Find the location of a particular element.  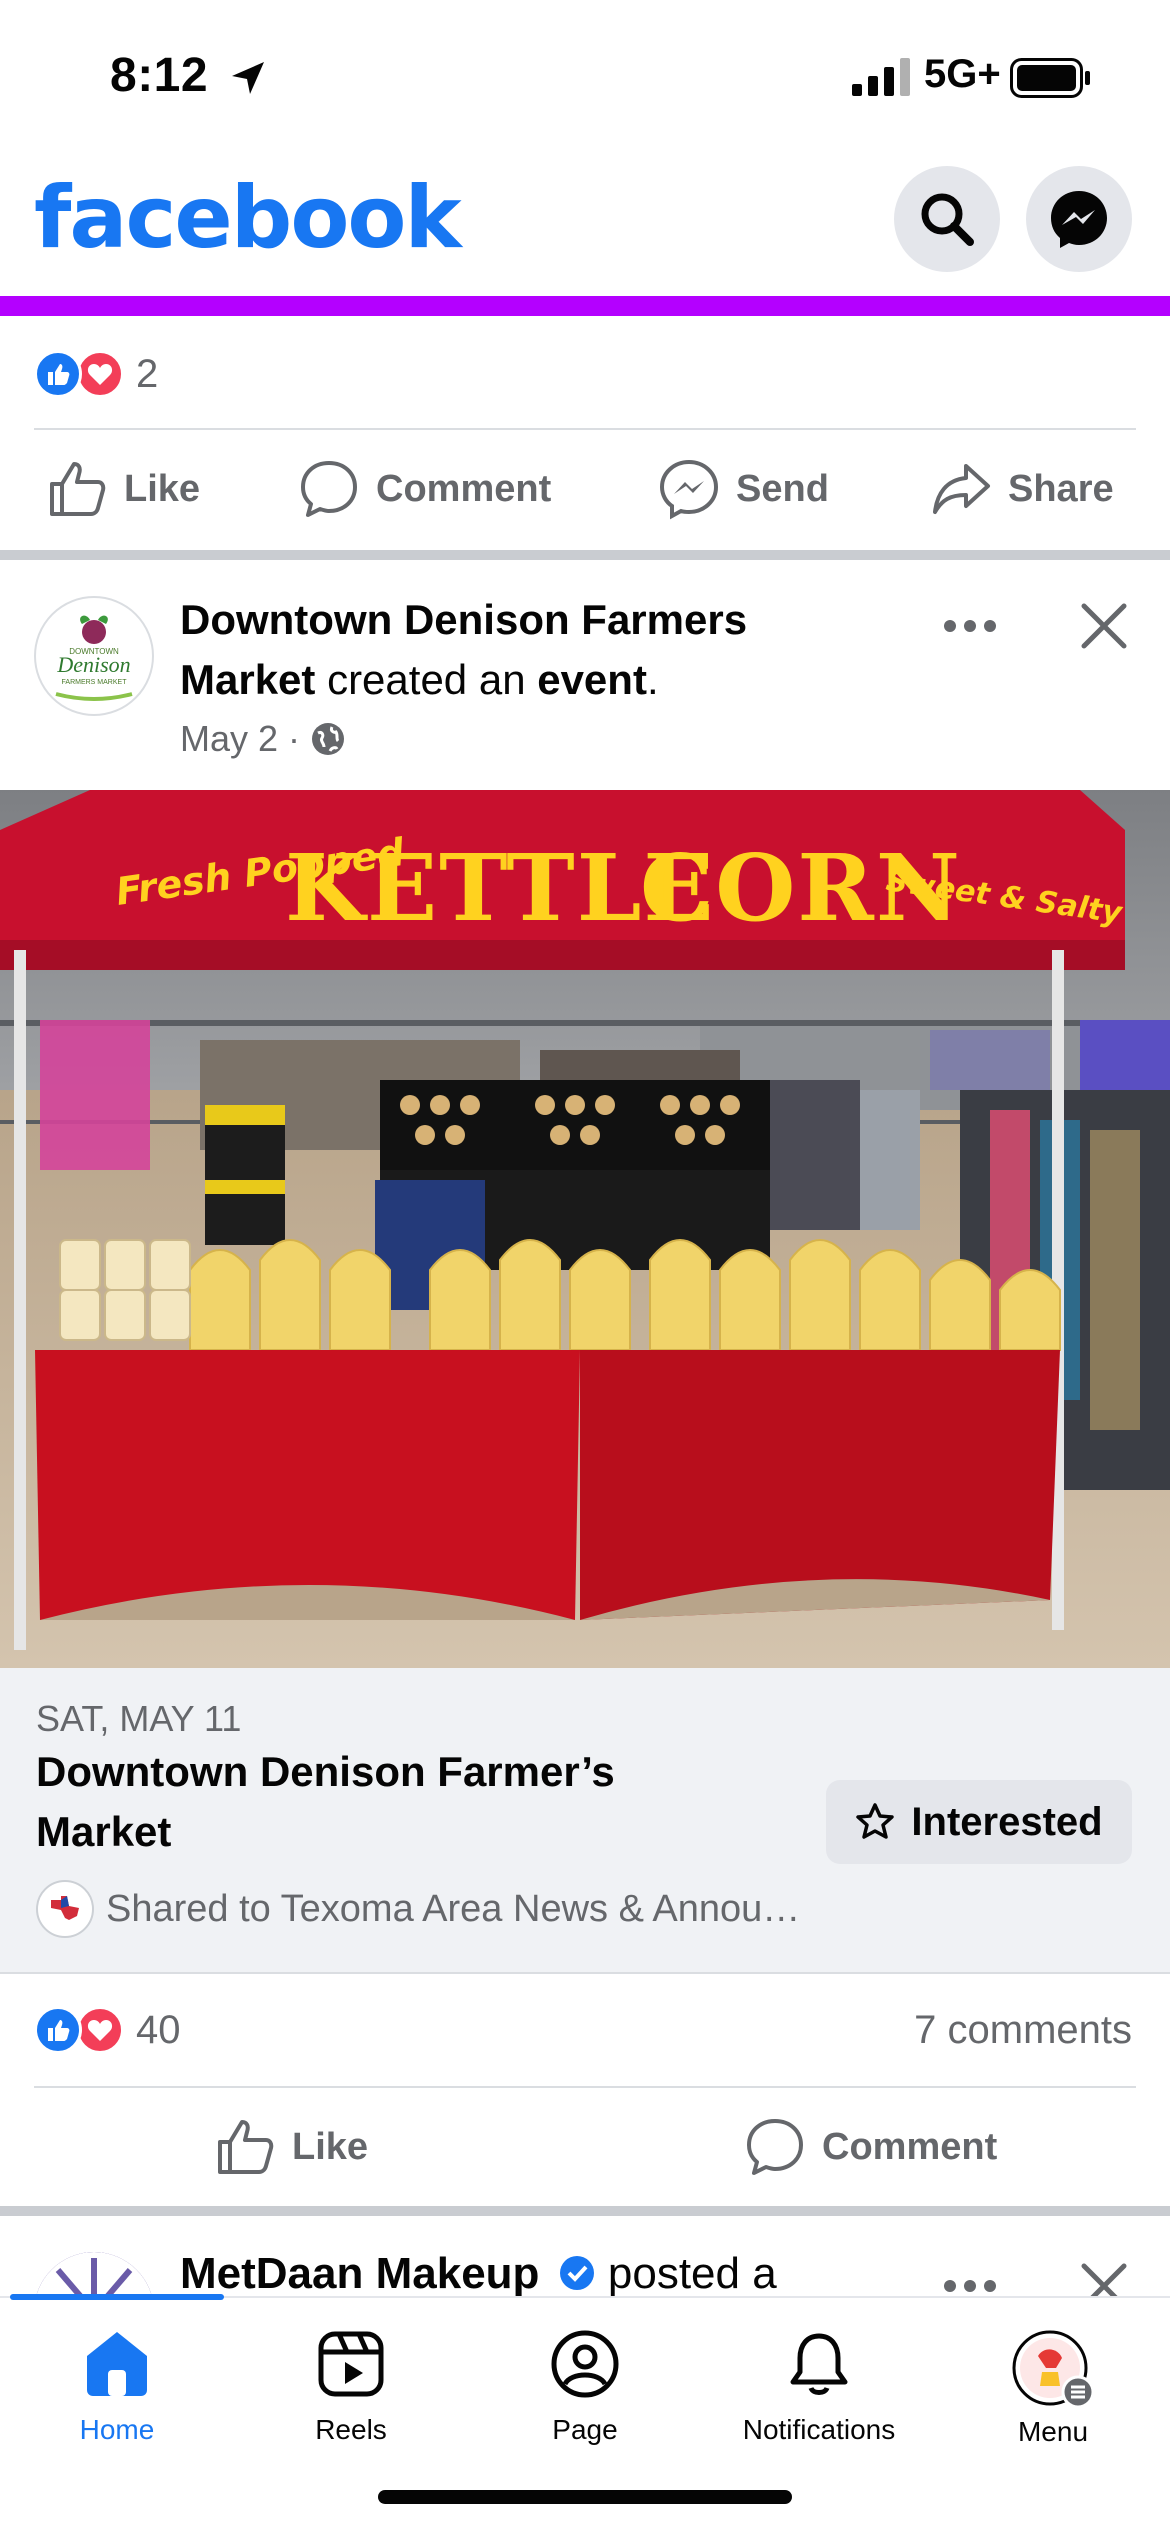

reels-icon is located at coordinates (351, 2364).